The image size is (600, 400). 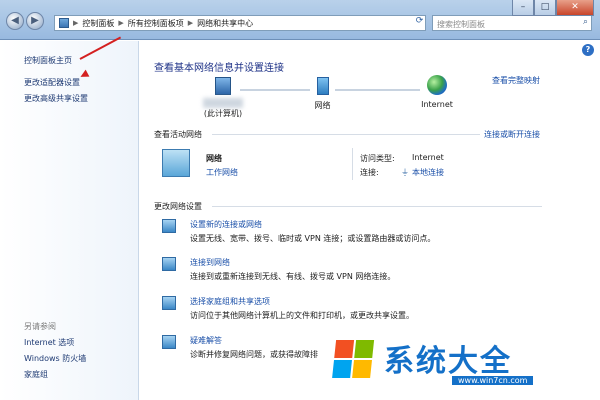 I want to click on breadcrumb-item: 网络和共享中心, so click(x=225, y=23).